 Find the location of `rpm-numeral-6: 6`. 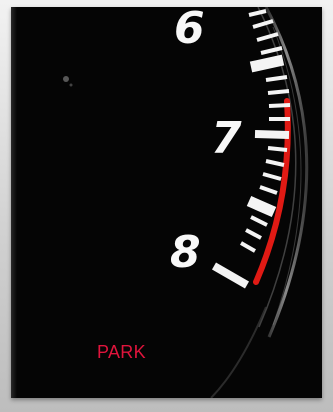

rpm-numeral-6: 6 is located at coordinates (189, 30).